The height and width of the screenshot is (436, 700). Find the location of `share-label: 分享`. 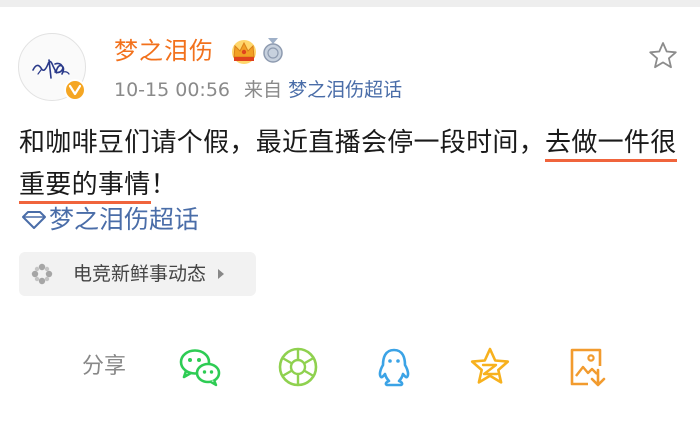

share-label: 分享 is located at coordinates (104, 366).